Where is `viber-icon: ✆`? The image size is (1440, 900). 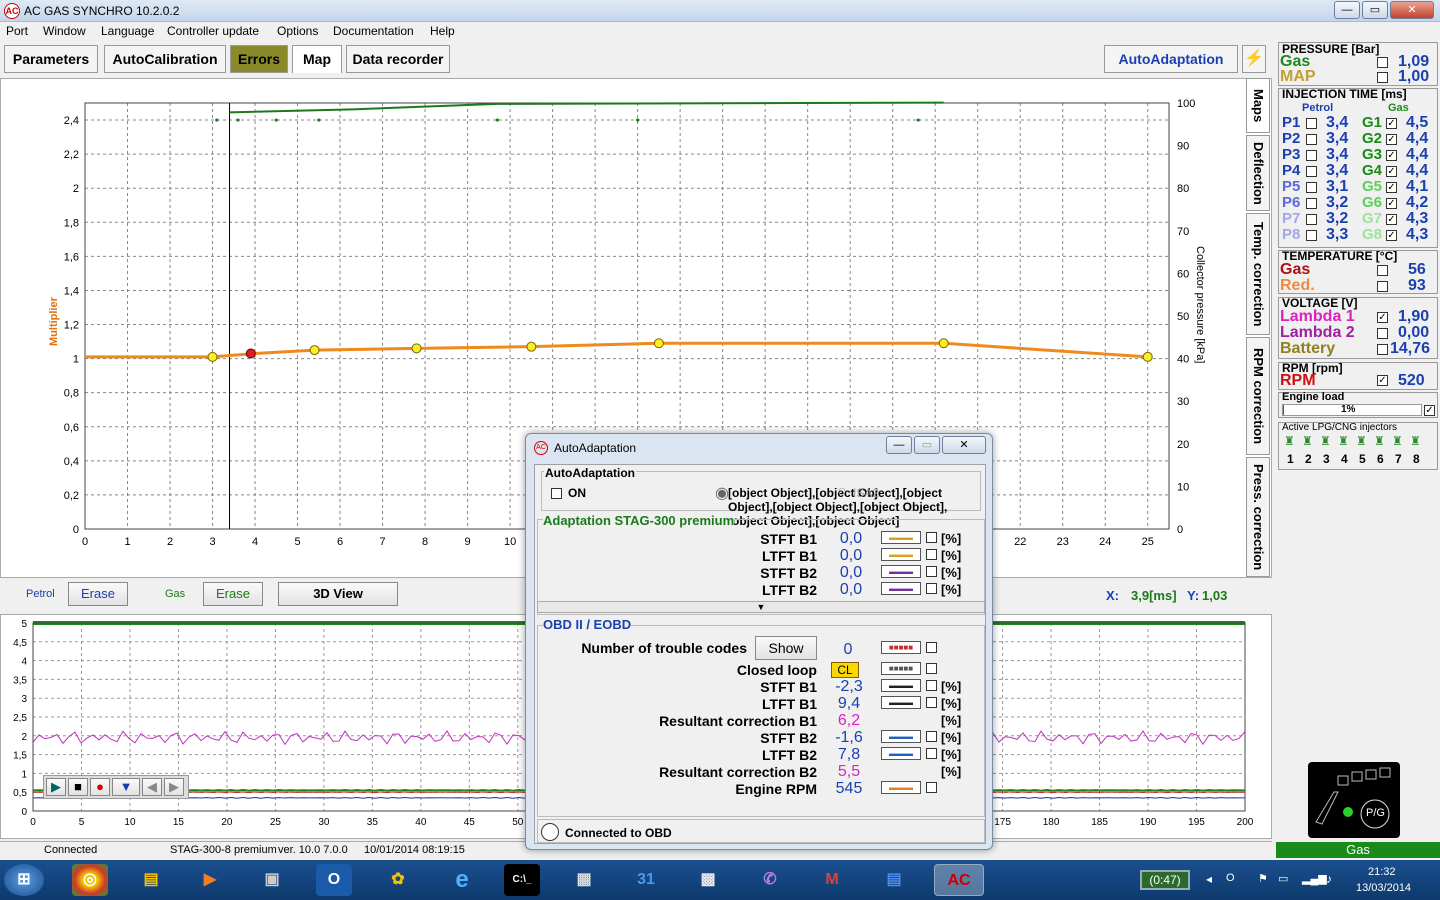 viber-icon: ✆ is located at coordinates (770, 880).